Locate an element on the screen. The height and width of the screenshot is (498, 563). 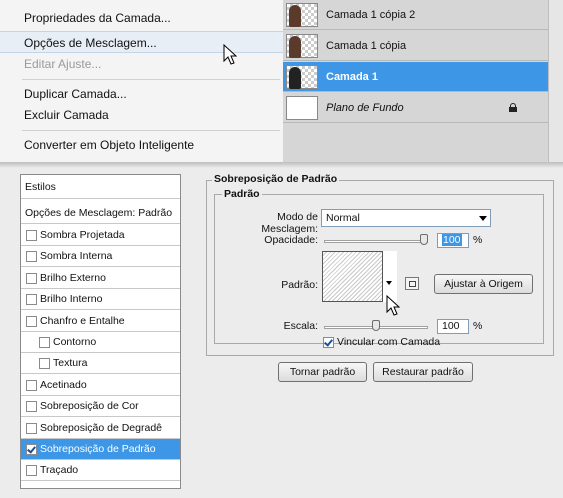
blending-options-item: Opções de Mesclagem: Padrão is located at coordinates (100, 213).